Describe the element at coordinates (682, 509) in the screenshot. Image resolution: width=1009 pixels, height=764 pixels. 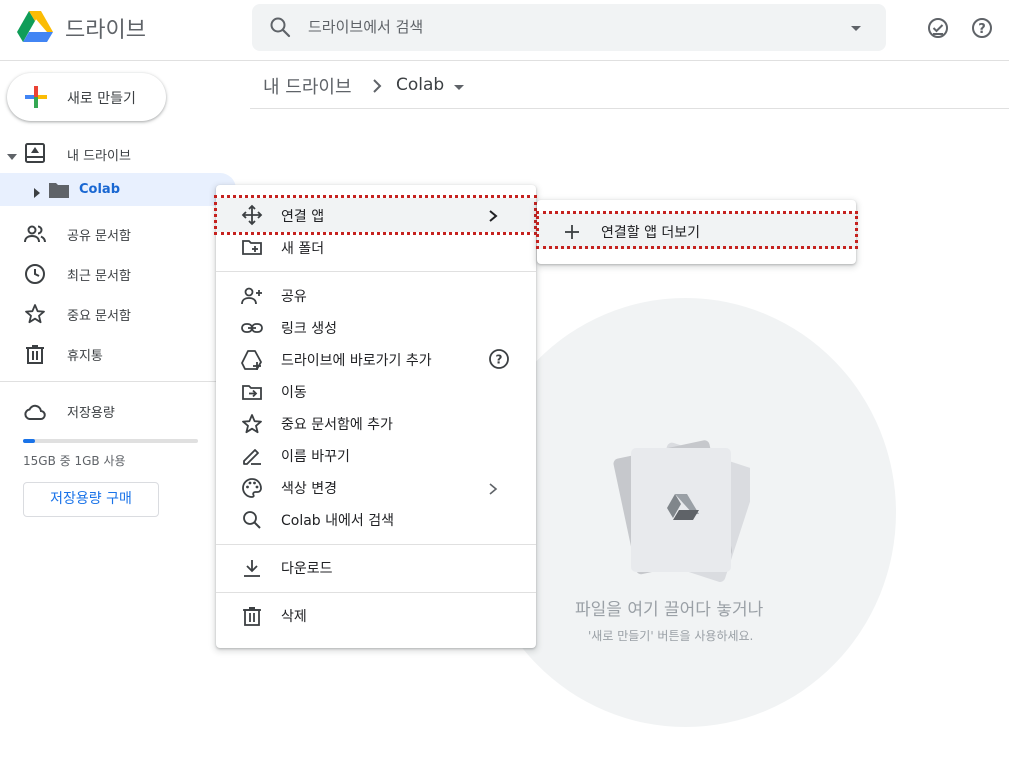
I see `drop-files-illustration` at that location.